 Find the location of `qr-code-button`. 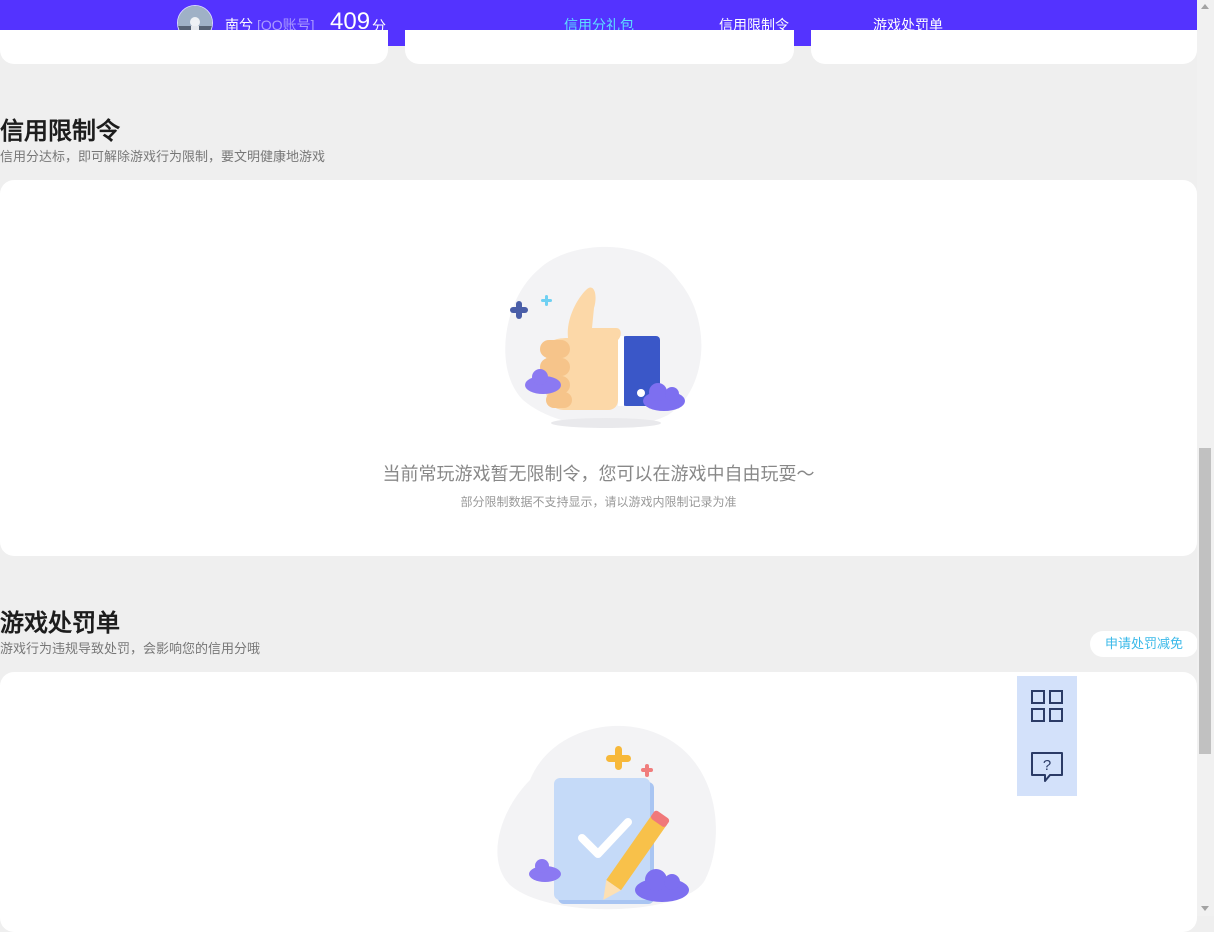

qr-code-button is located at coordinates (1047, 706).